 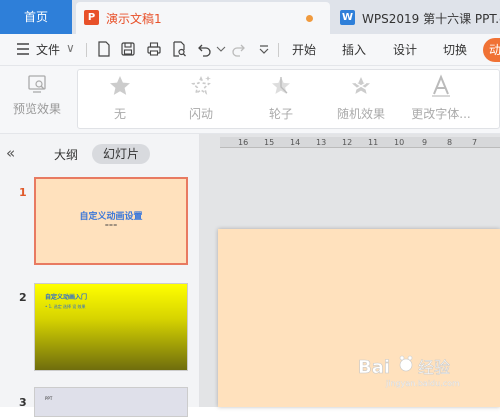 I want to click on collapse-panel-icon: «, so click(x=10, y=153).